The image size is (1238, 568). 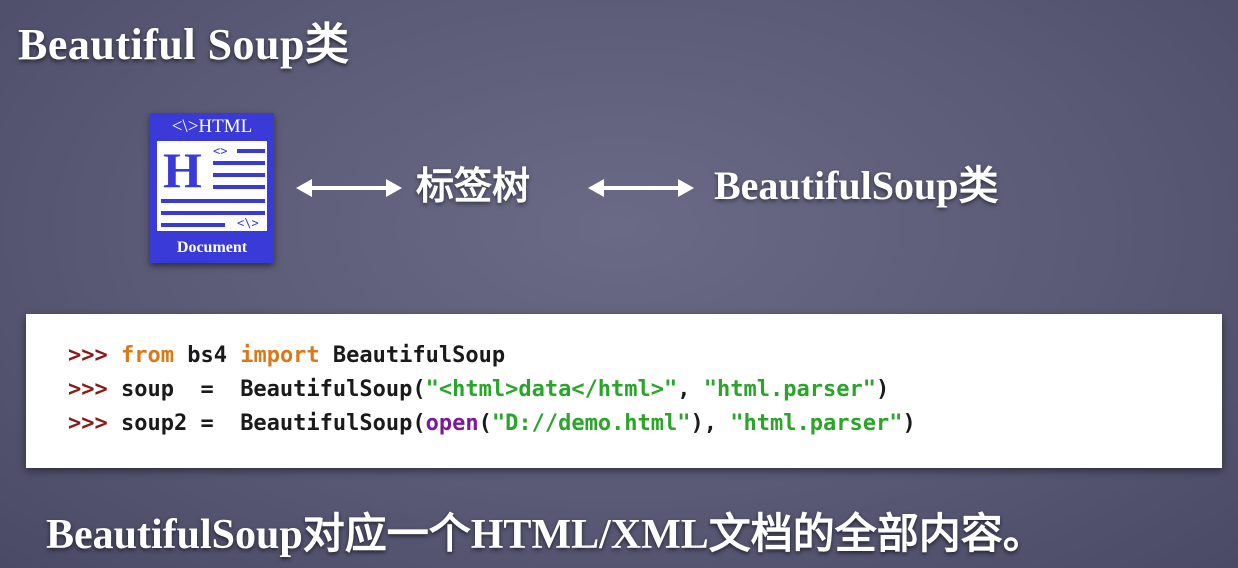 What do you see at coordinates (551, 389) in the screenshot?
I see `code-token: "<html>data</html>"` at bounding box center [551, 389].